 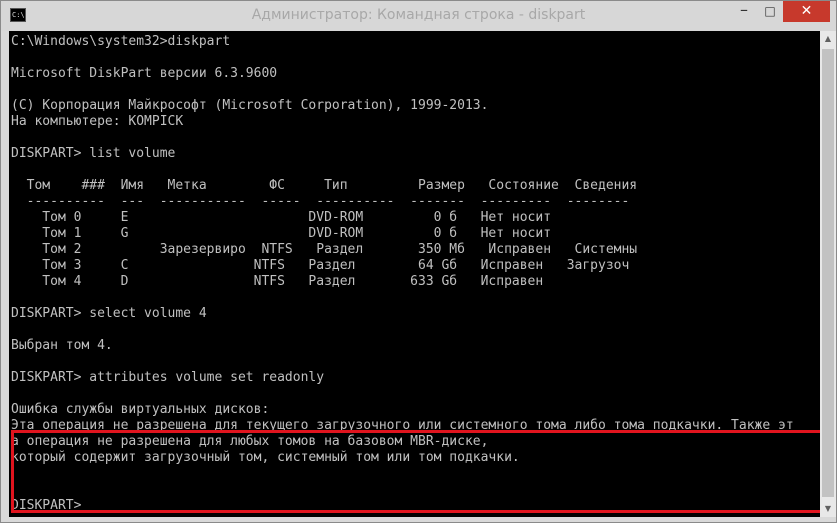 I want to click on console-line: C:\Windows\system32>diskpart, so click(x=121, y=41).